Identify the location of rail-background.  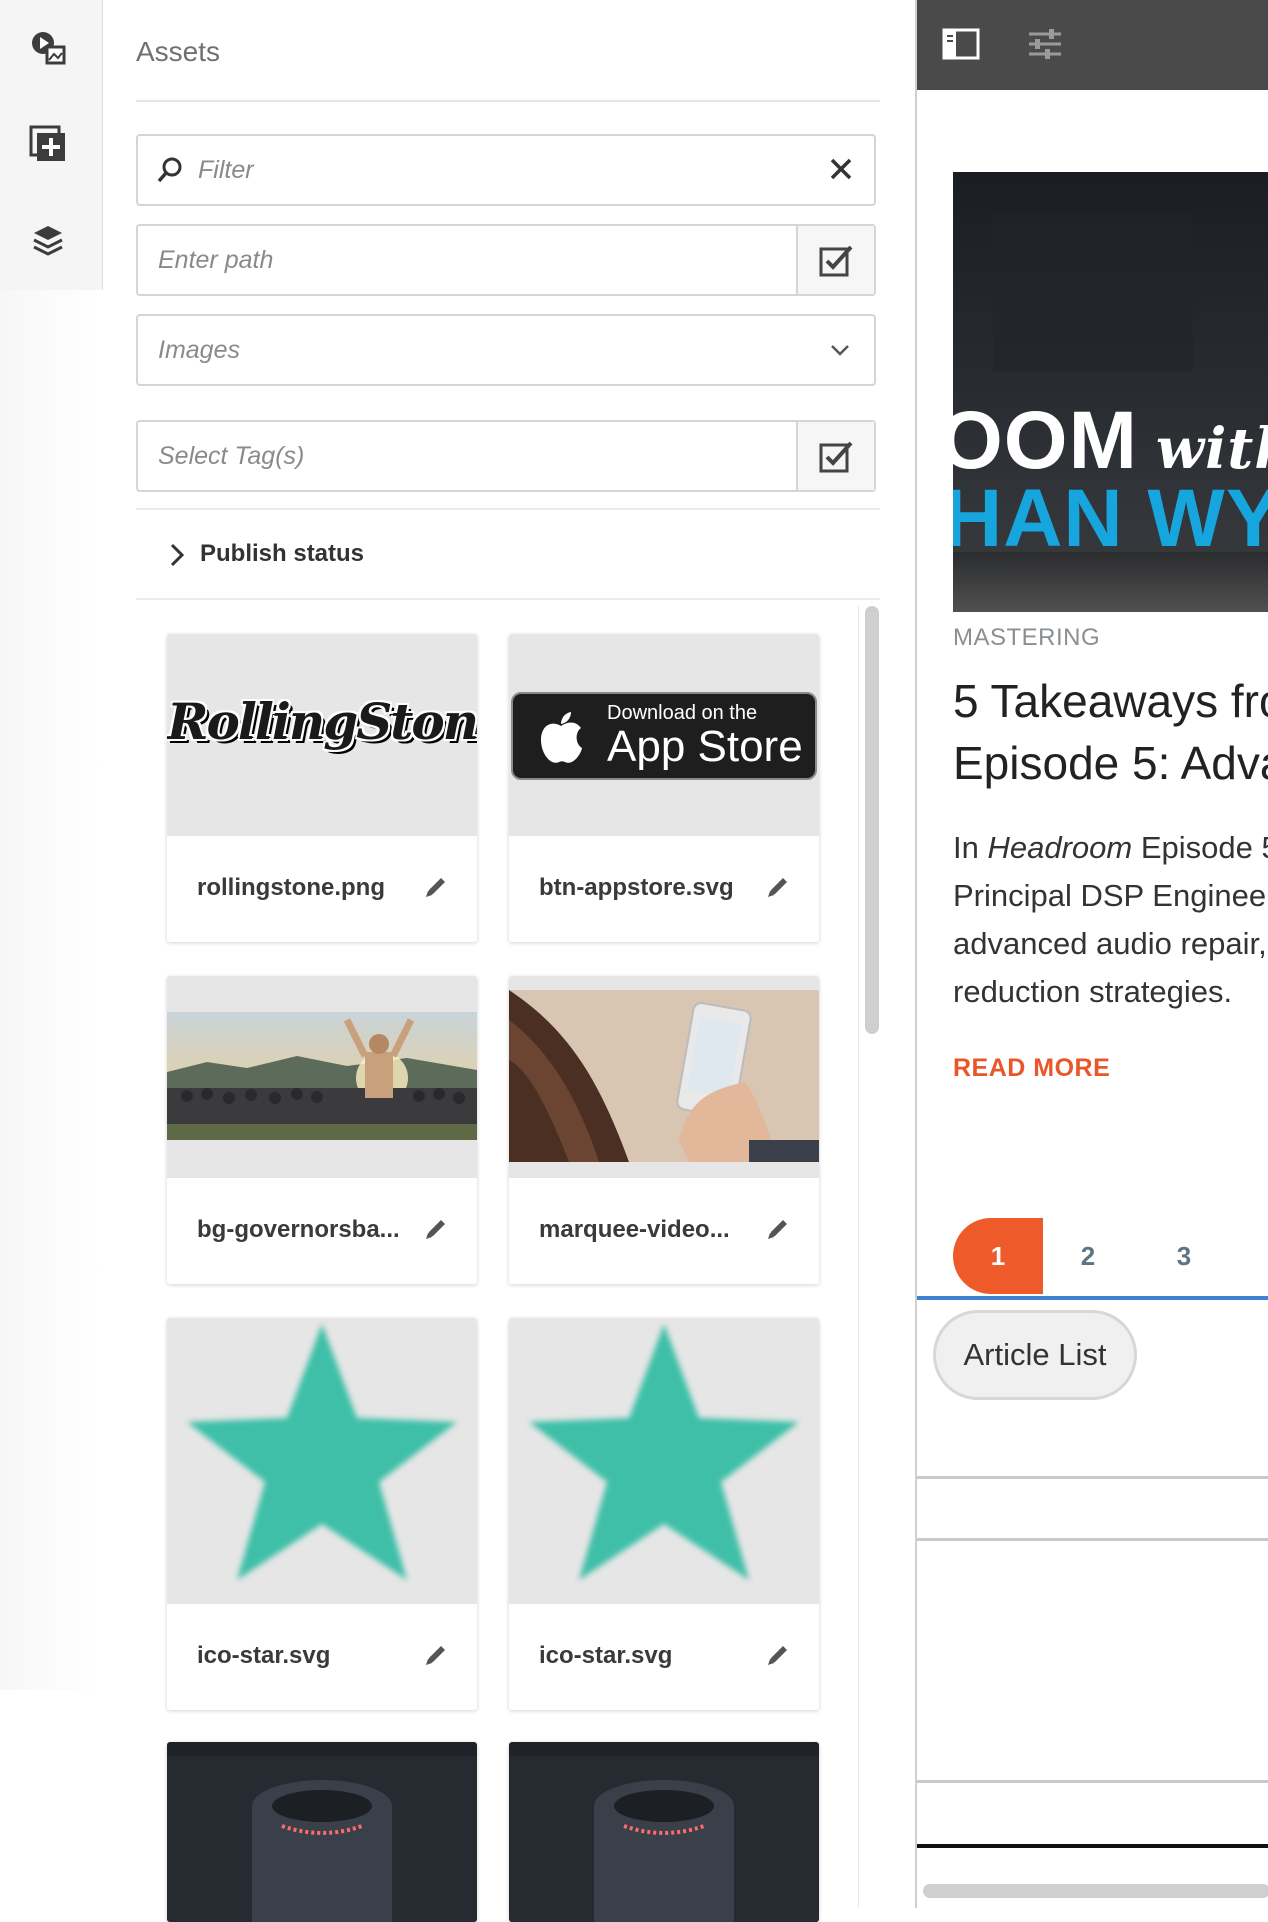
(51, 990).